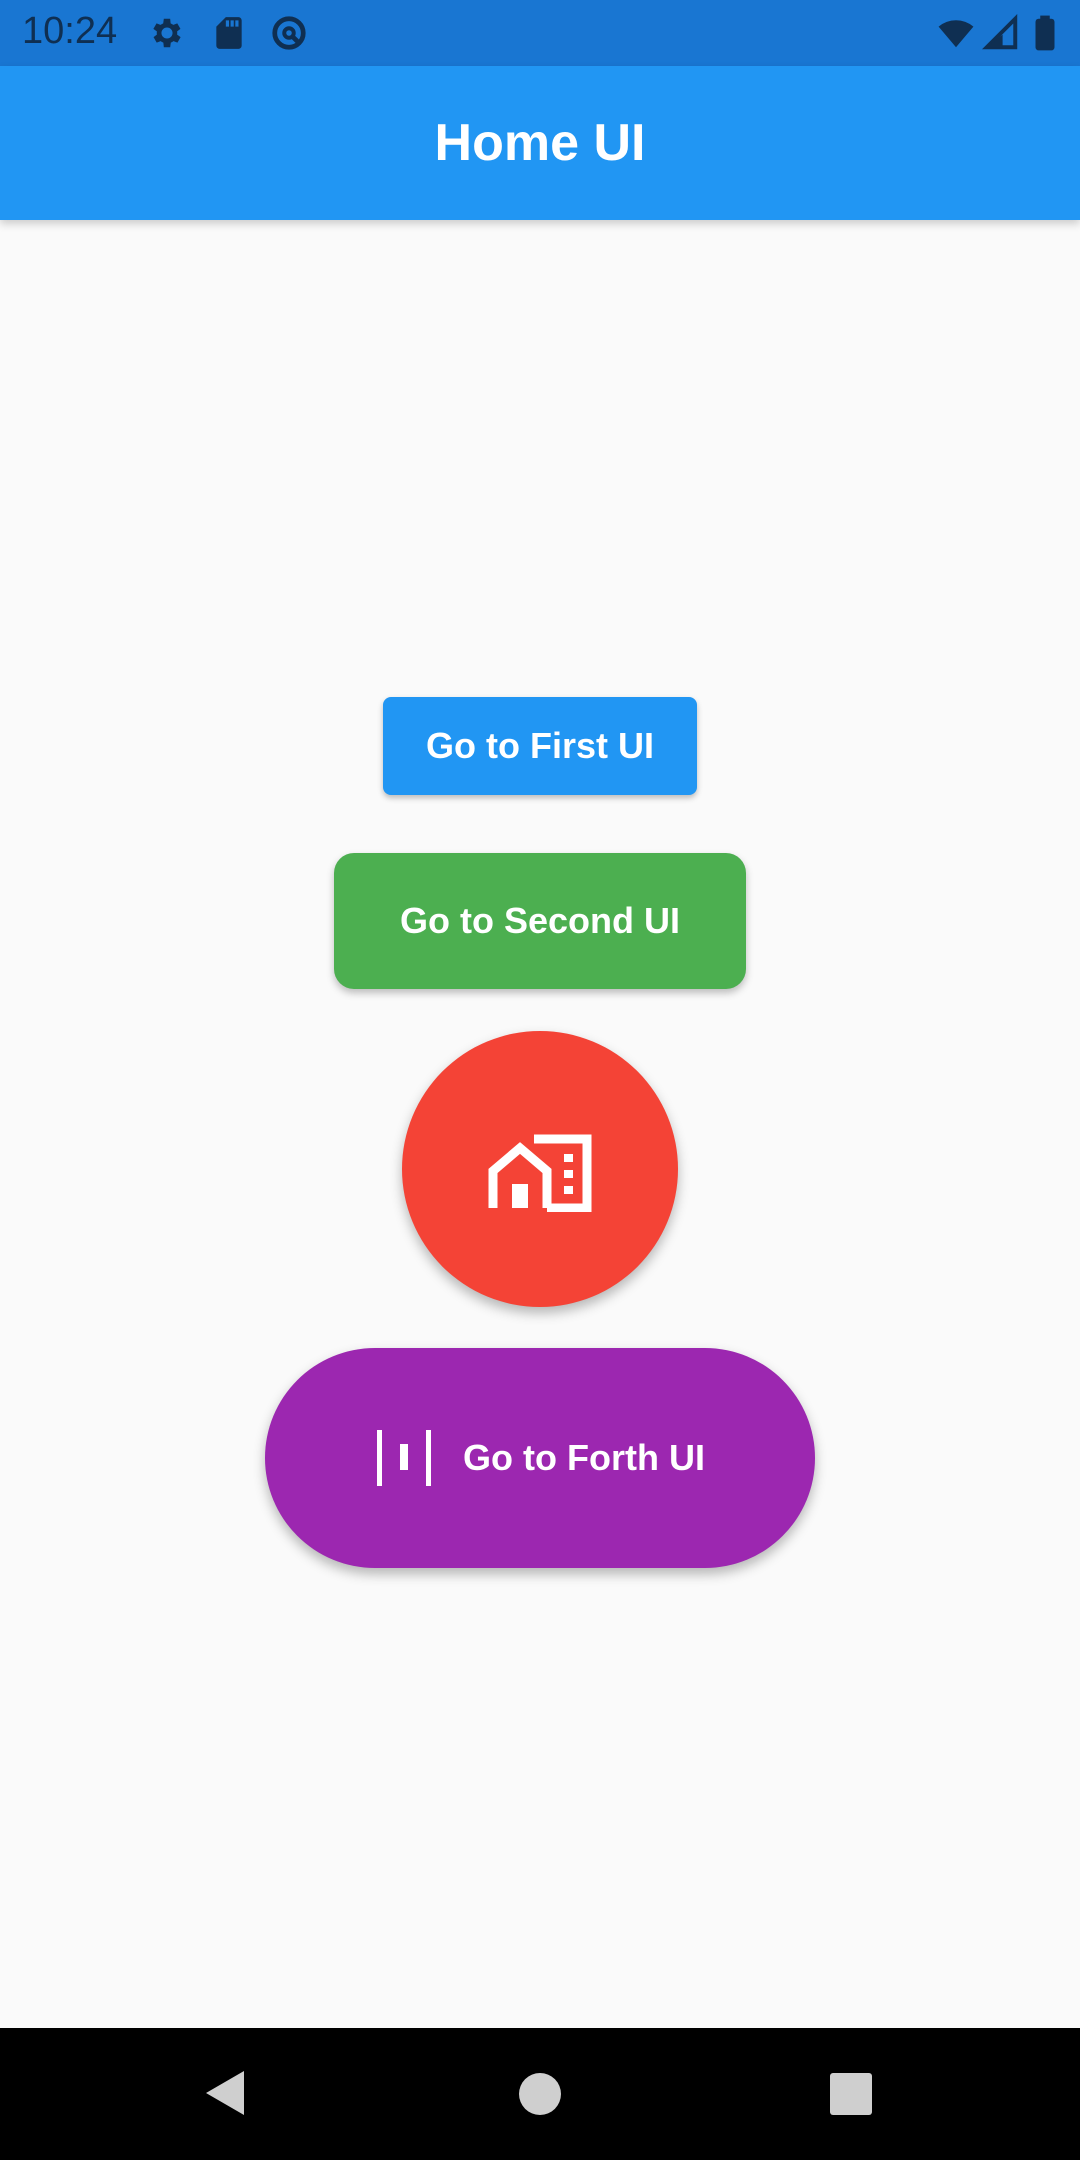  I want to click on go-to-forth-ui-button: Go to Forth UI, so click(540, 1458).